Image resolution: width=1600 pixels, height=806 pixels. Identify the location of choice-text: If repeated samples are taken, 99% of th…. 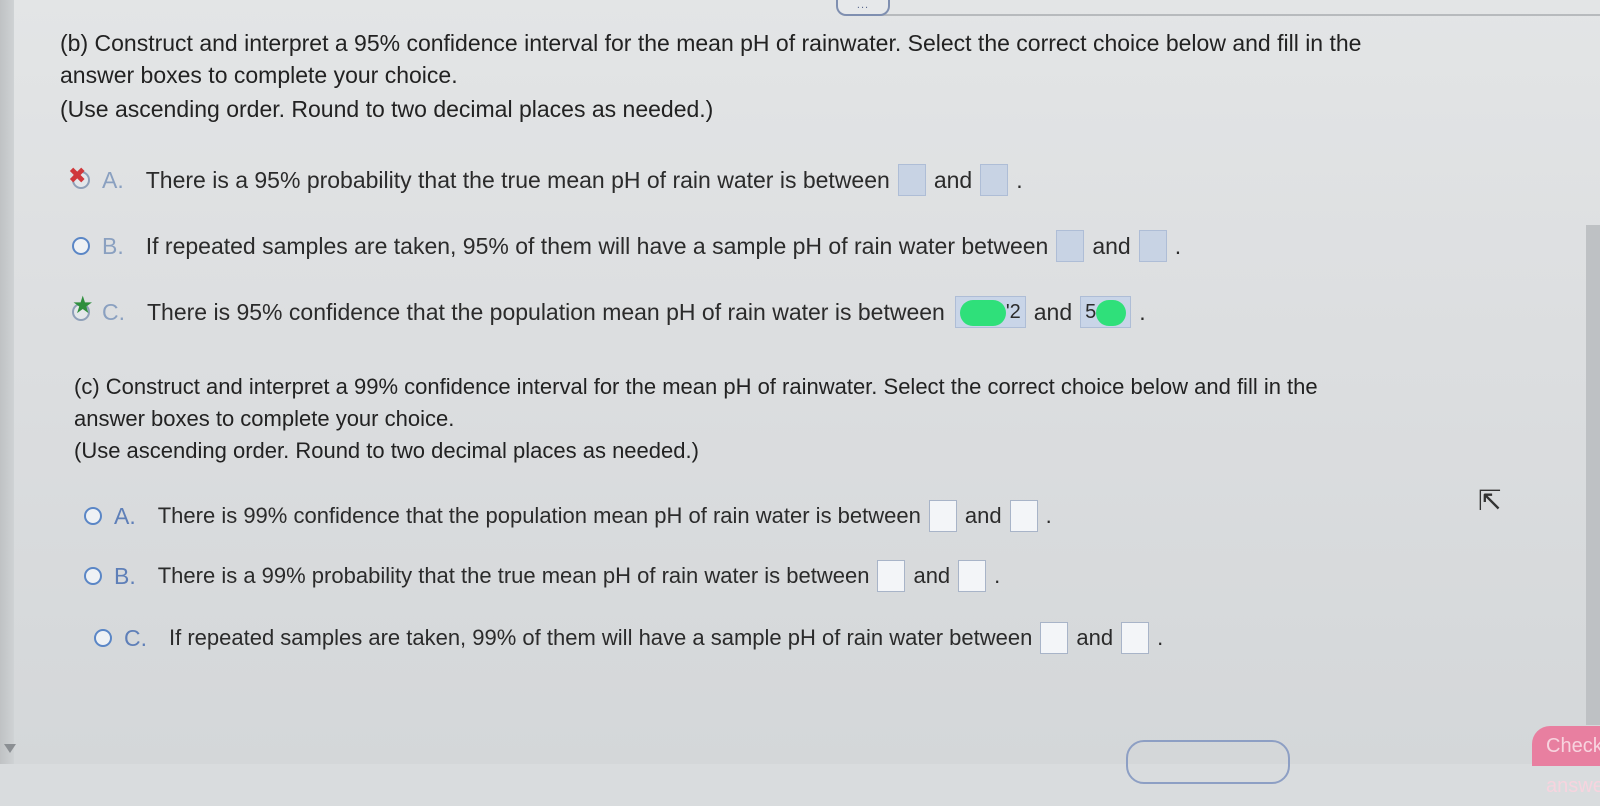
(601, 637).